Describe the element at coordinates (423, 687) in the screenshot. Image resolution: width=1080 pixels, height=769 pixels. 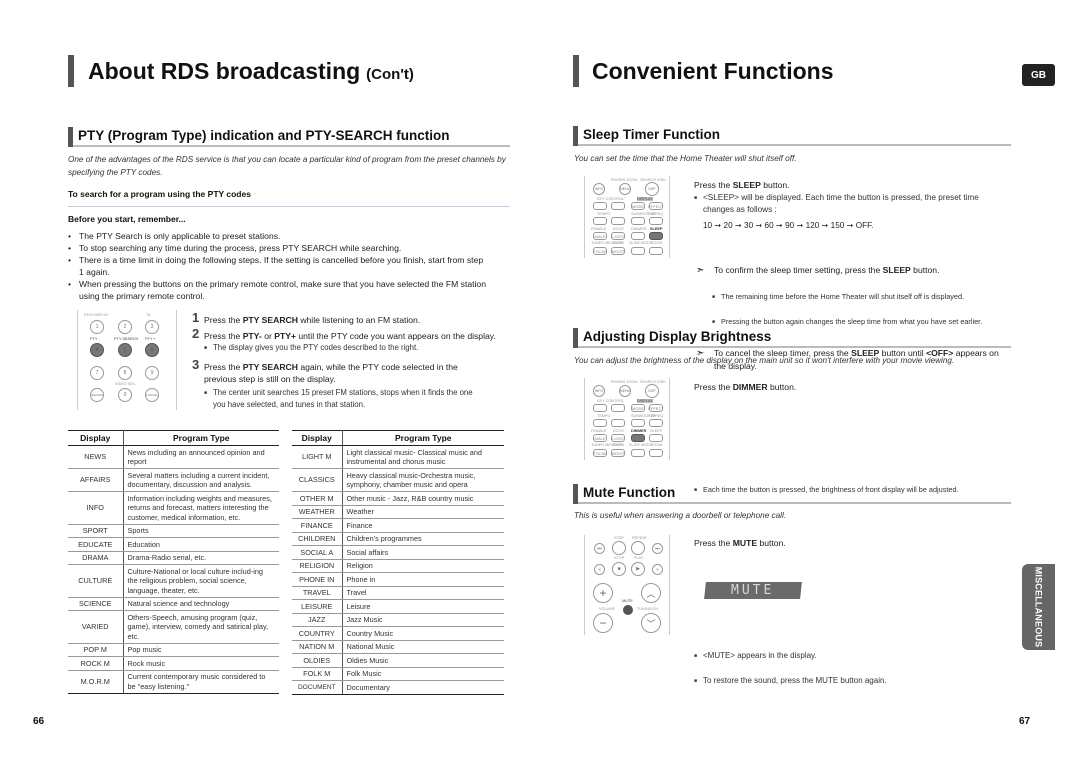
I see `cell-program-type: Documentary` at that location.